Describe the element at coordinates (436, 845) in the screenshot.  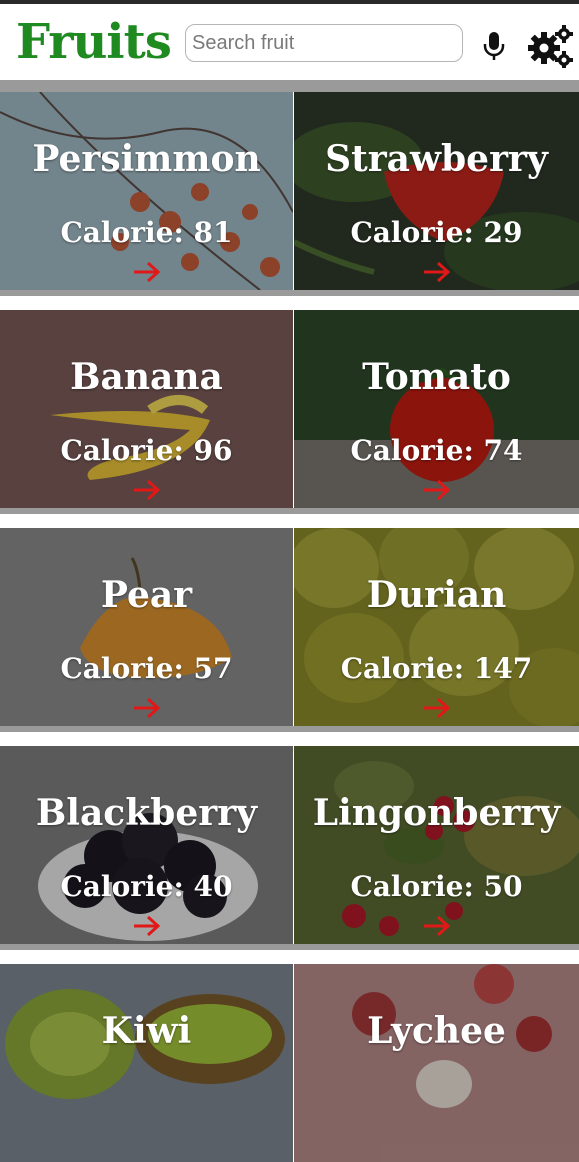
I see `fruit-card-lingonberry: Lingonberry Calorie: 50` at that location.